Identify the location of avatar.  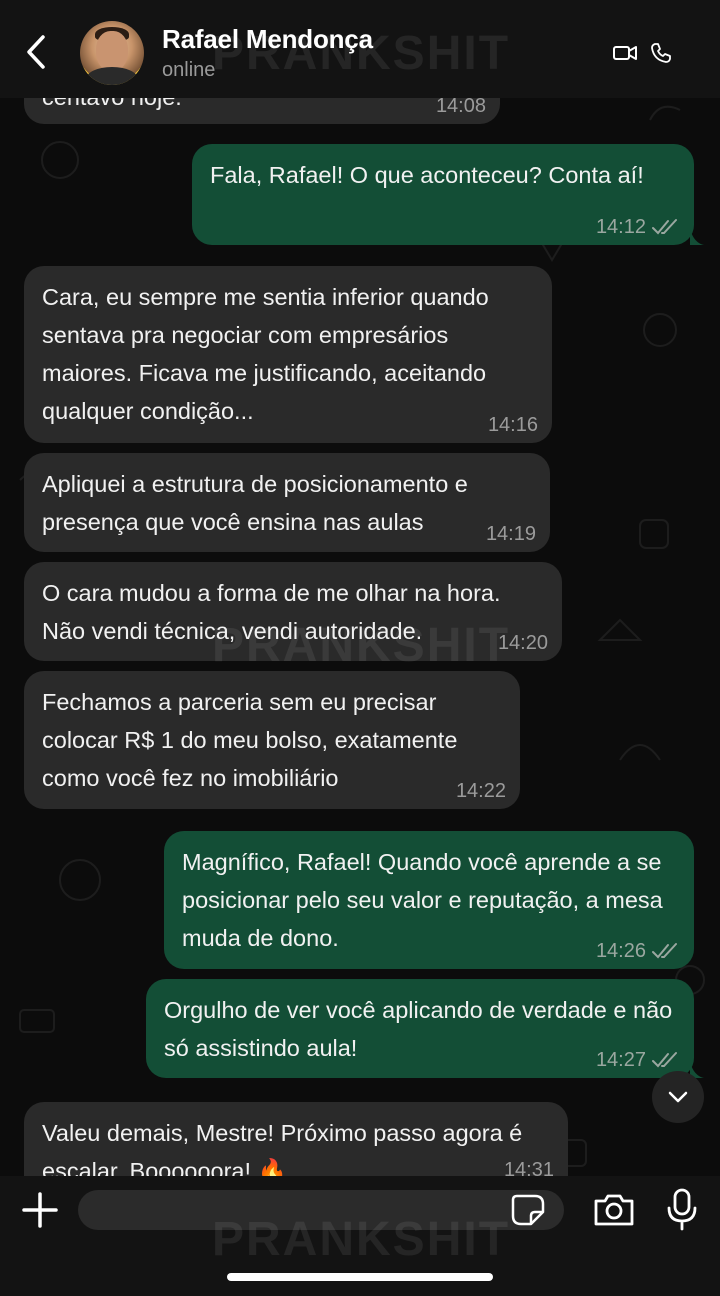
(112, 53).